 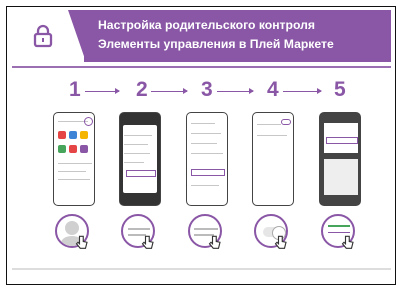 What do you see at coordinates (340, 89) in the screenshot?
I see `step-5: 5` at bounding box center [340, 89].